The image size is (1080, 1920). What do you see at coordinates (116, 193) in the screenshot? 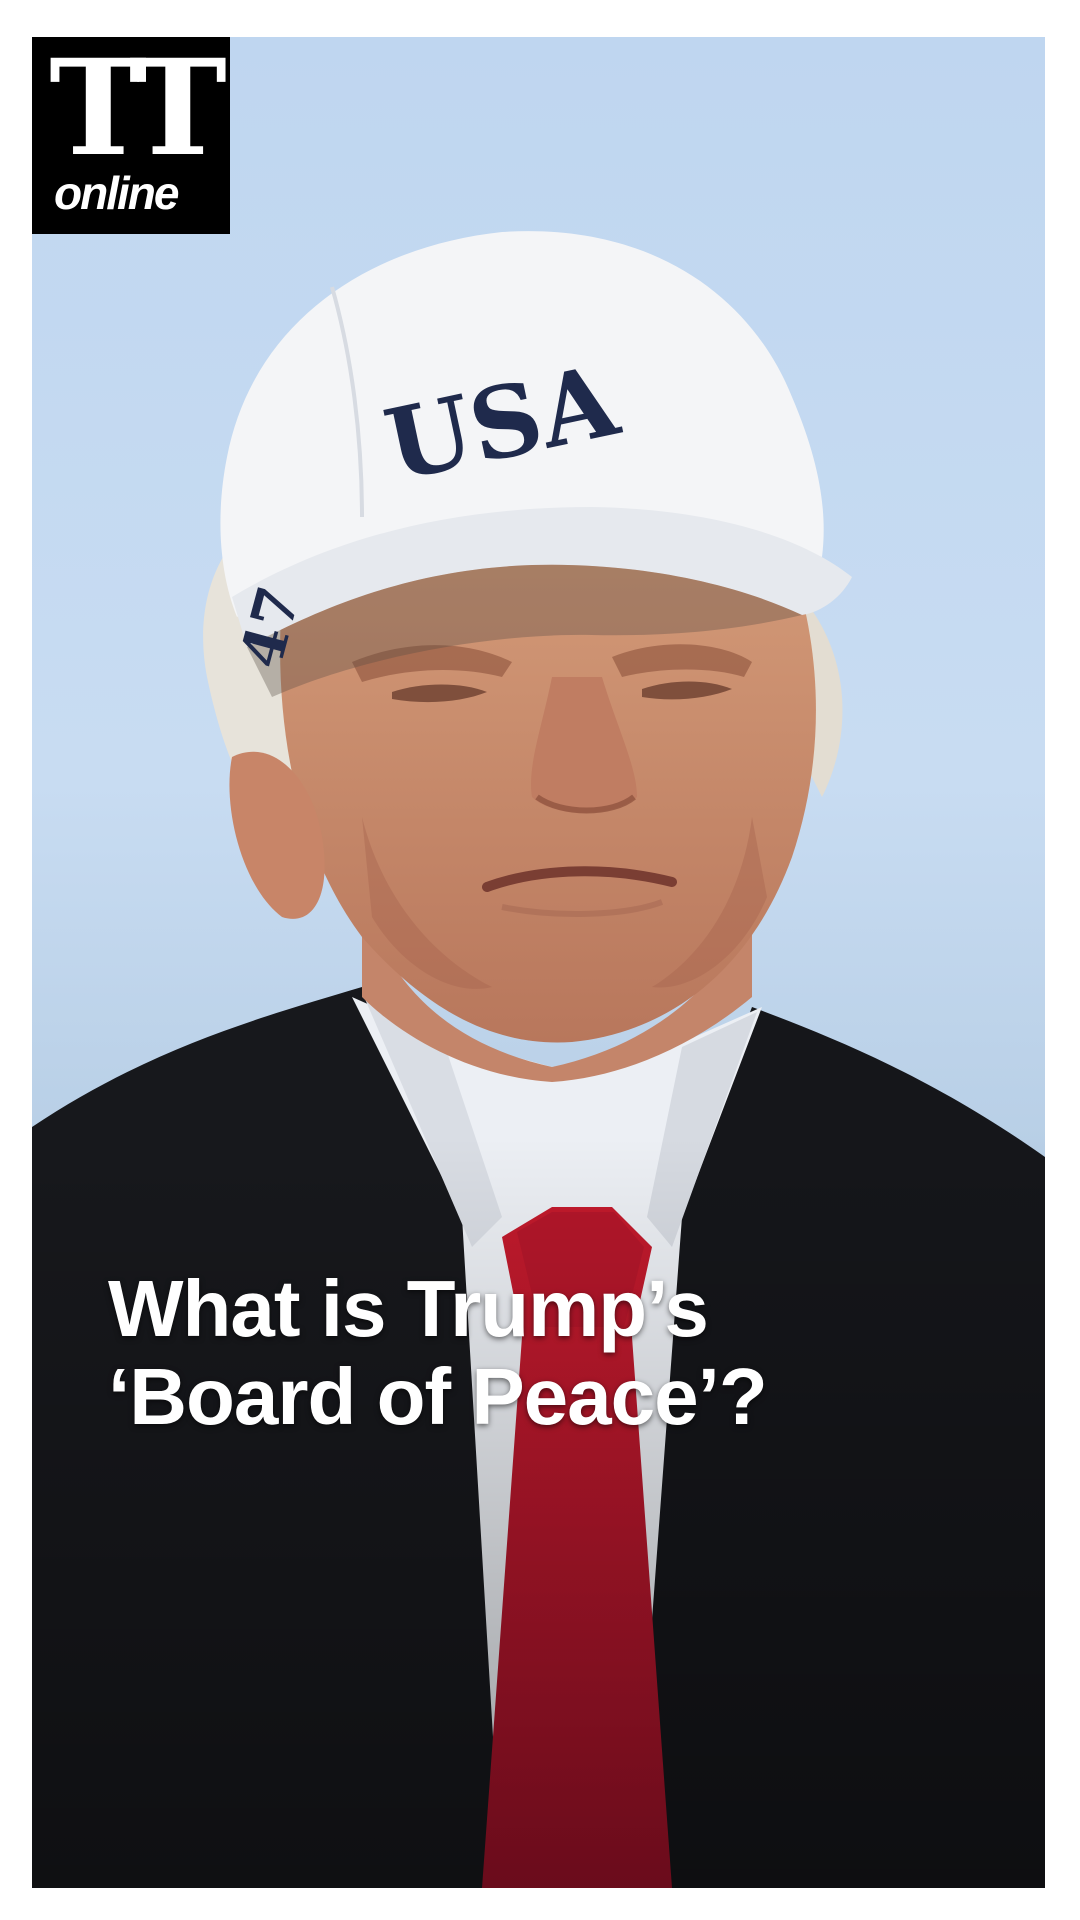
I see `logo-sub: online` at bounding box center [116, 193].